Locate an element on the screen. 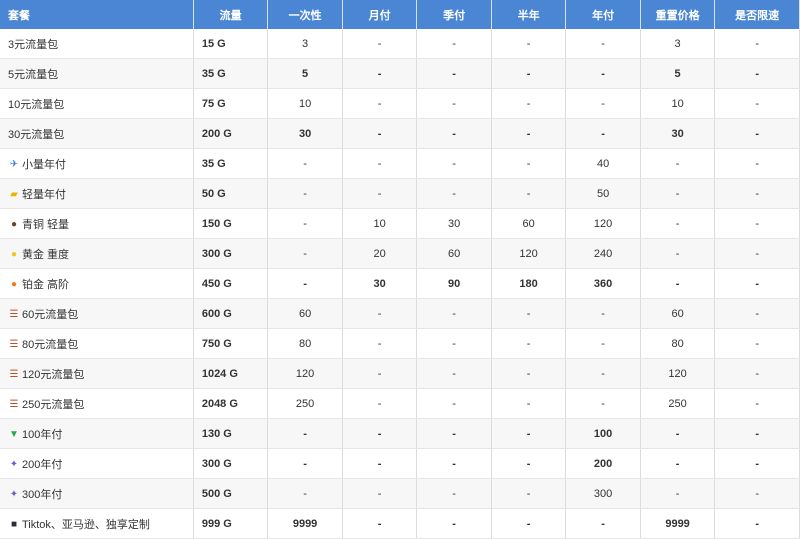  header-plan: 套餐 is located at coordinates (97, 14).